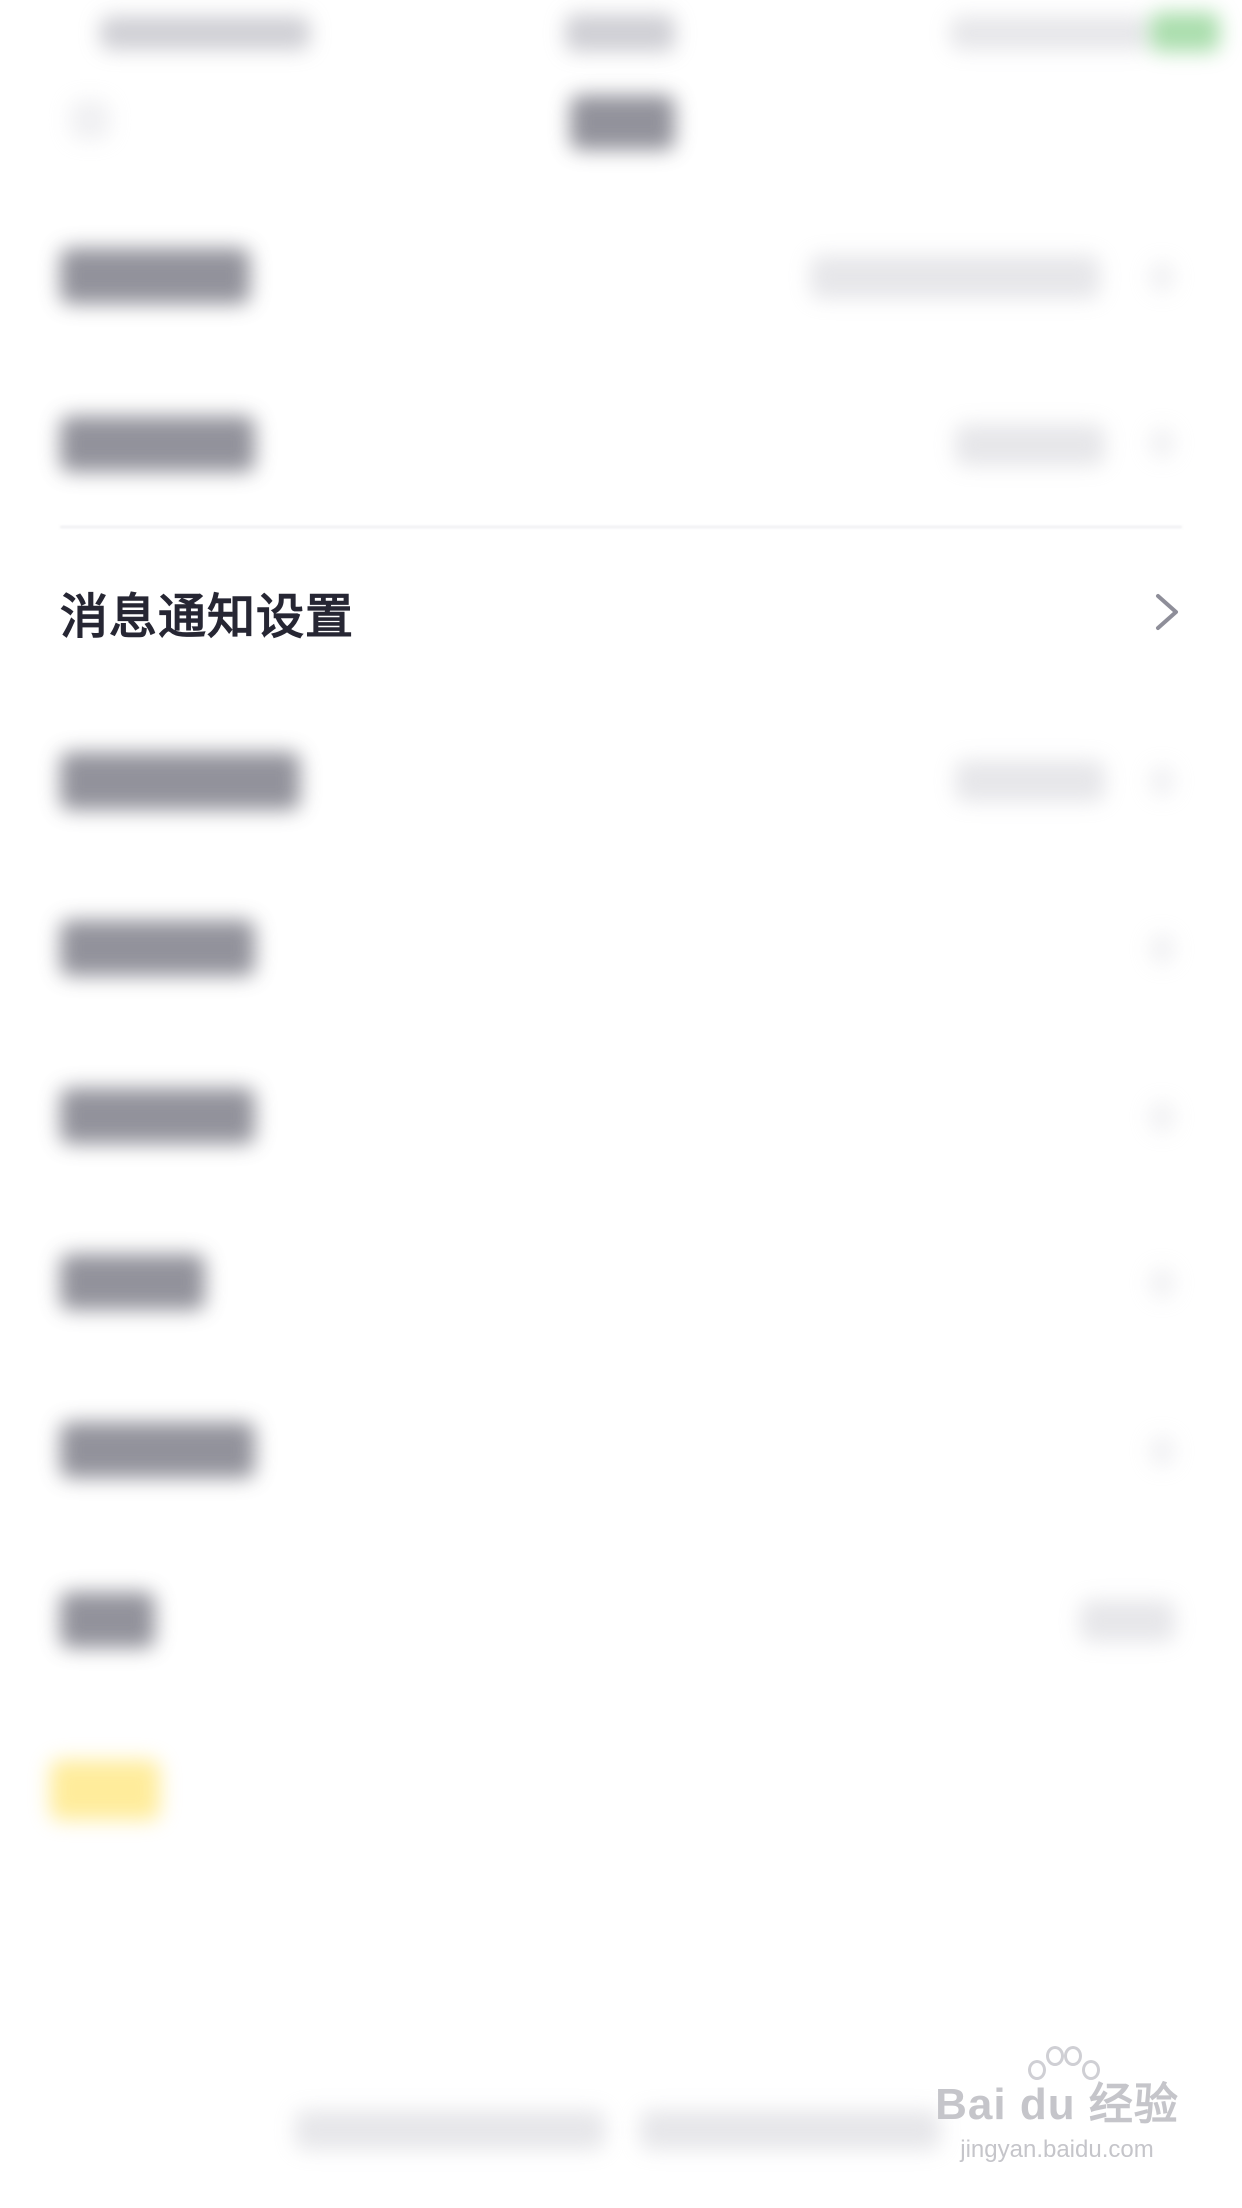  Describe the element at coordinates (107, 1620) in the screenshot. I see `settings-row-9-label-blur` at that location.